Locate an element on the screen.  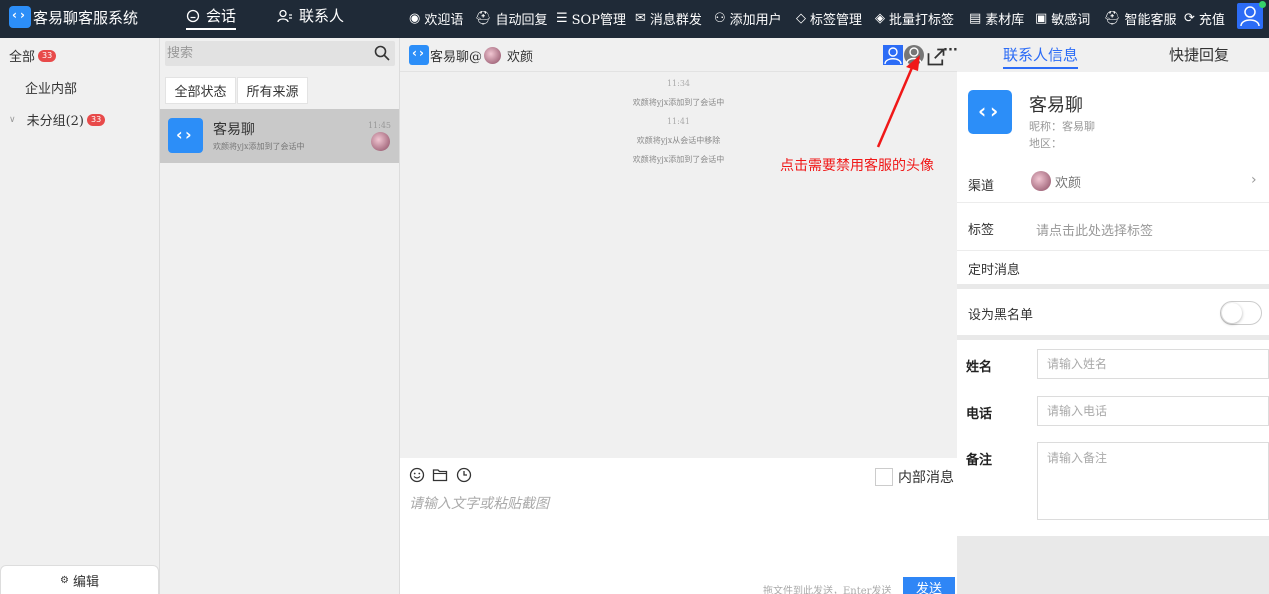
toolbar-sensitive-words: ▣ 敏感词 is located at coordinates (1062, 18).